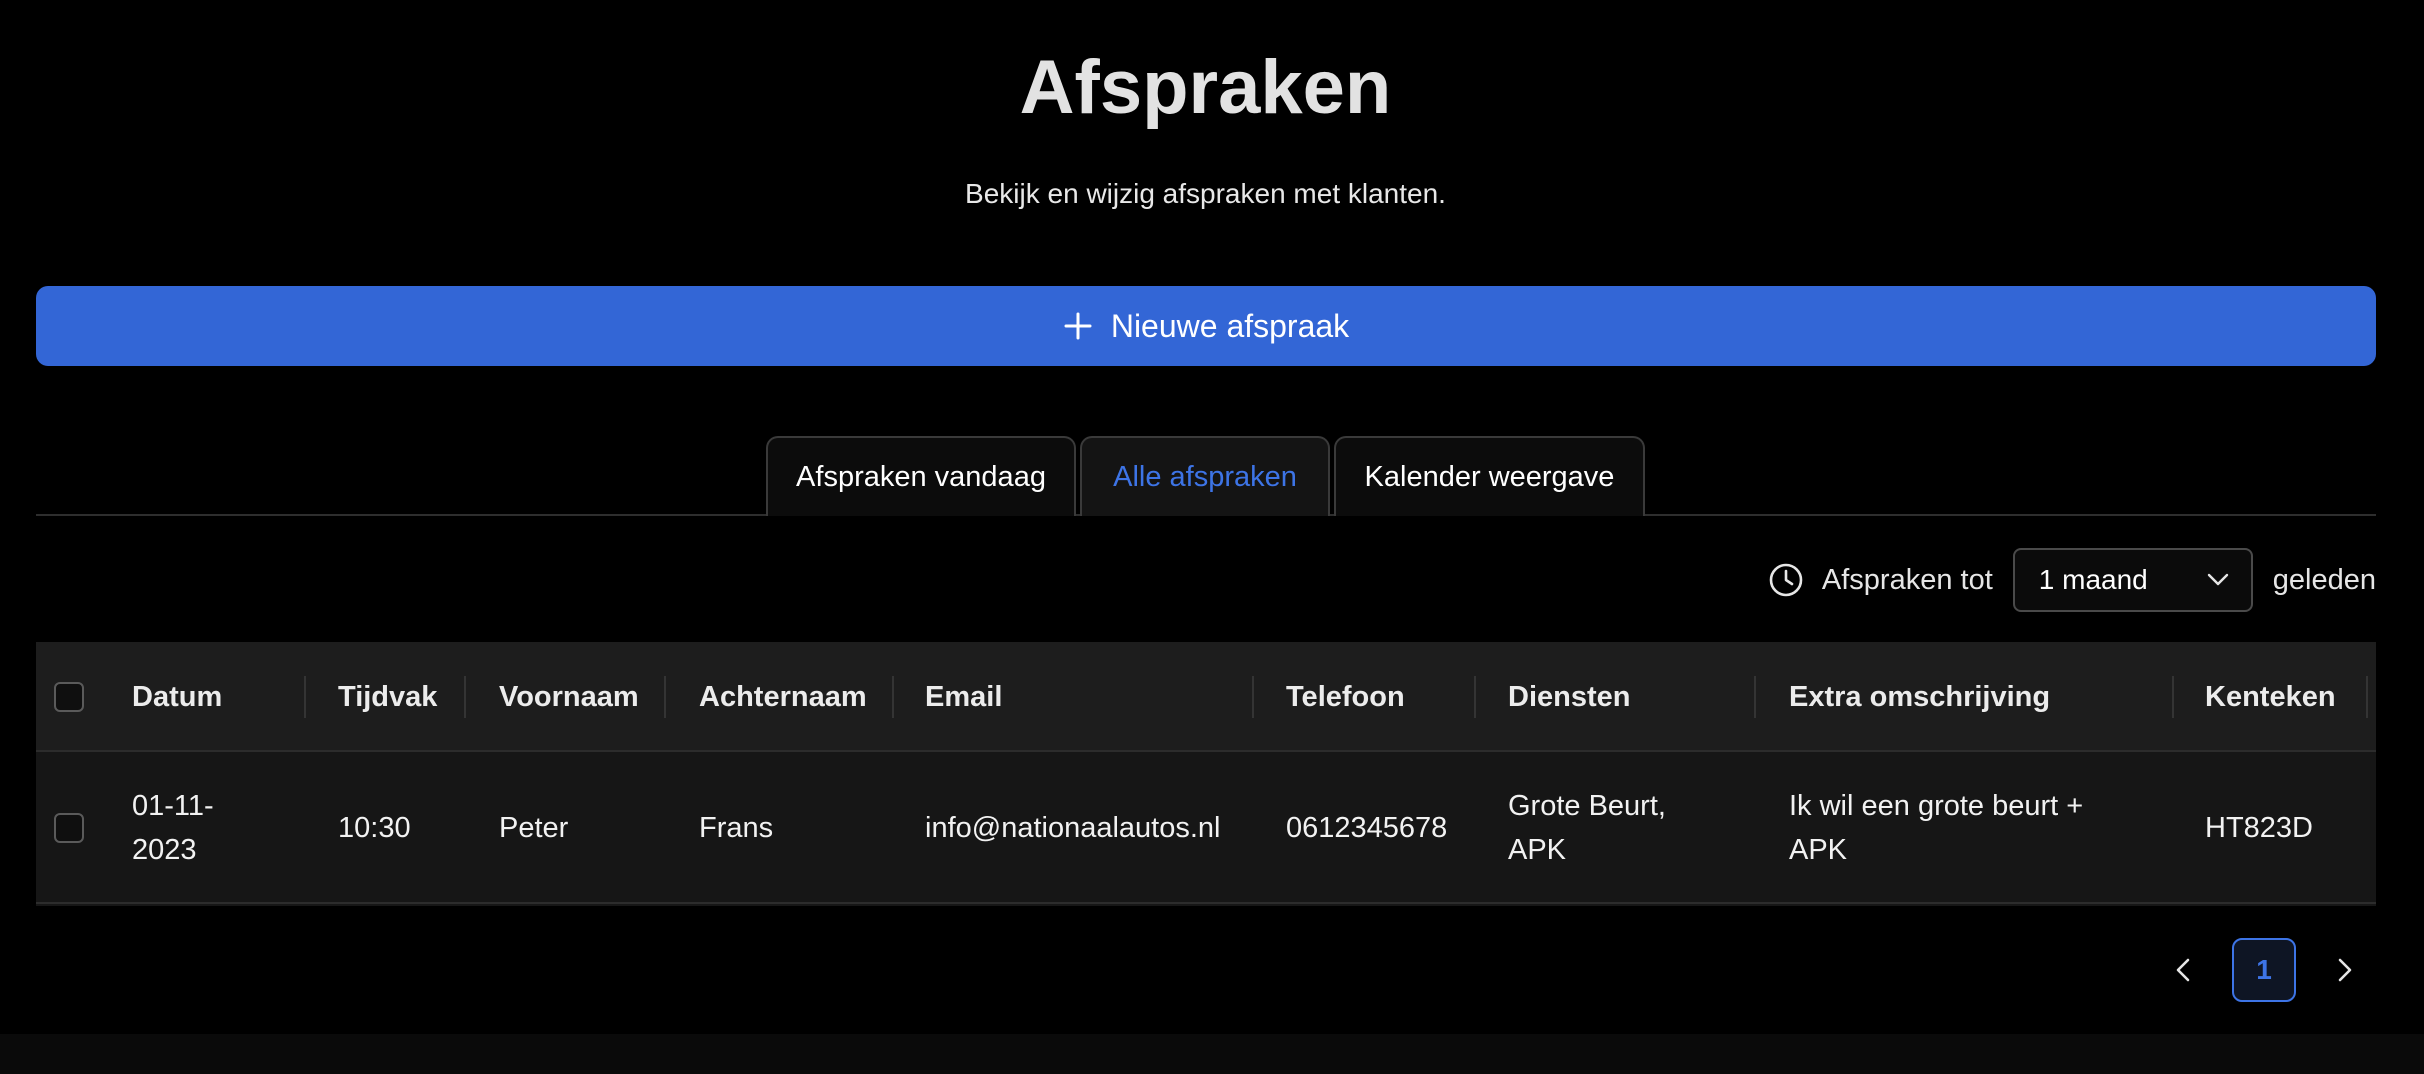  What do you see at coordinates (1818, 850) in the screenshot?
I see `cell-extra-line2: APK` at bounding box center [1818, 850].